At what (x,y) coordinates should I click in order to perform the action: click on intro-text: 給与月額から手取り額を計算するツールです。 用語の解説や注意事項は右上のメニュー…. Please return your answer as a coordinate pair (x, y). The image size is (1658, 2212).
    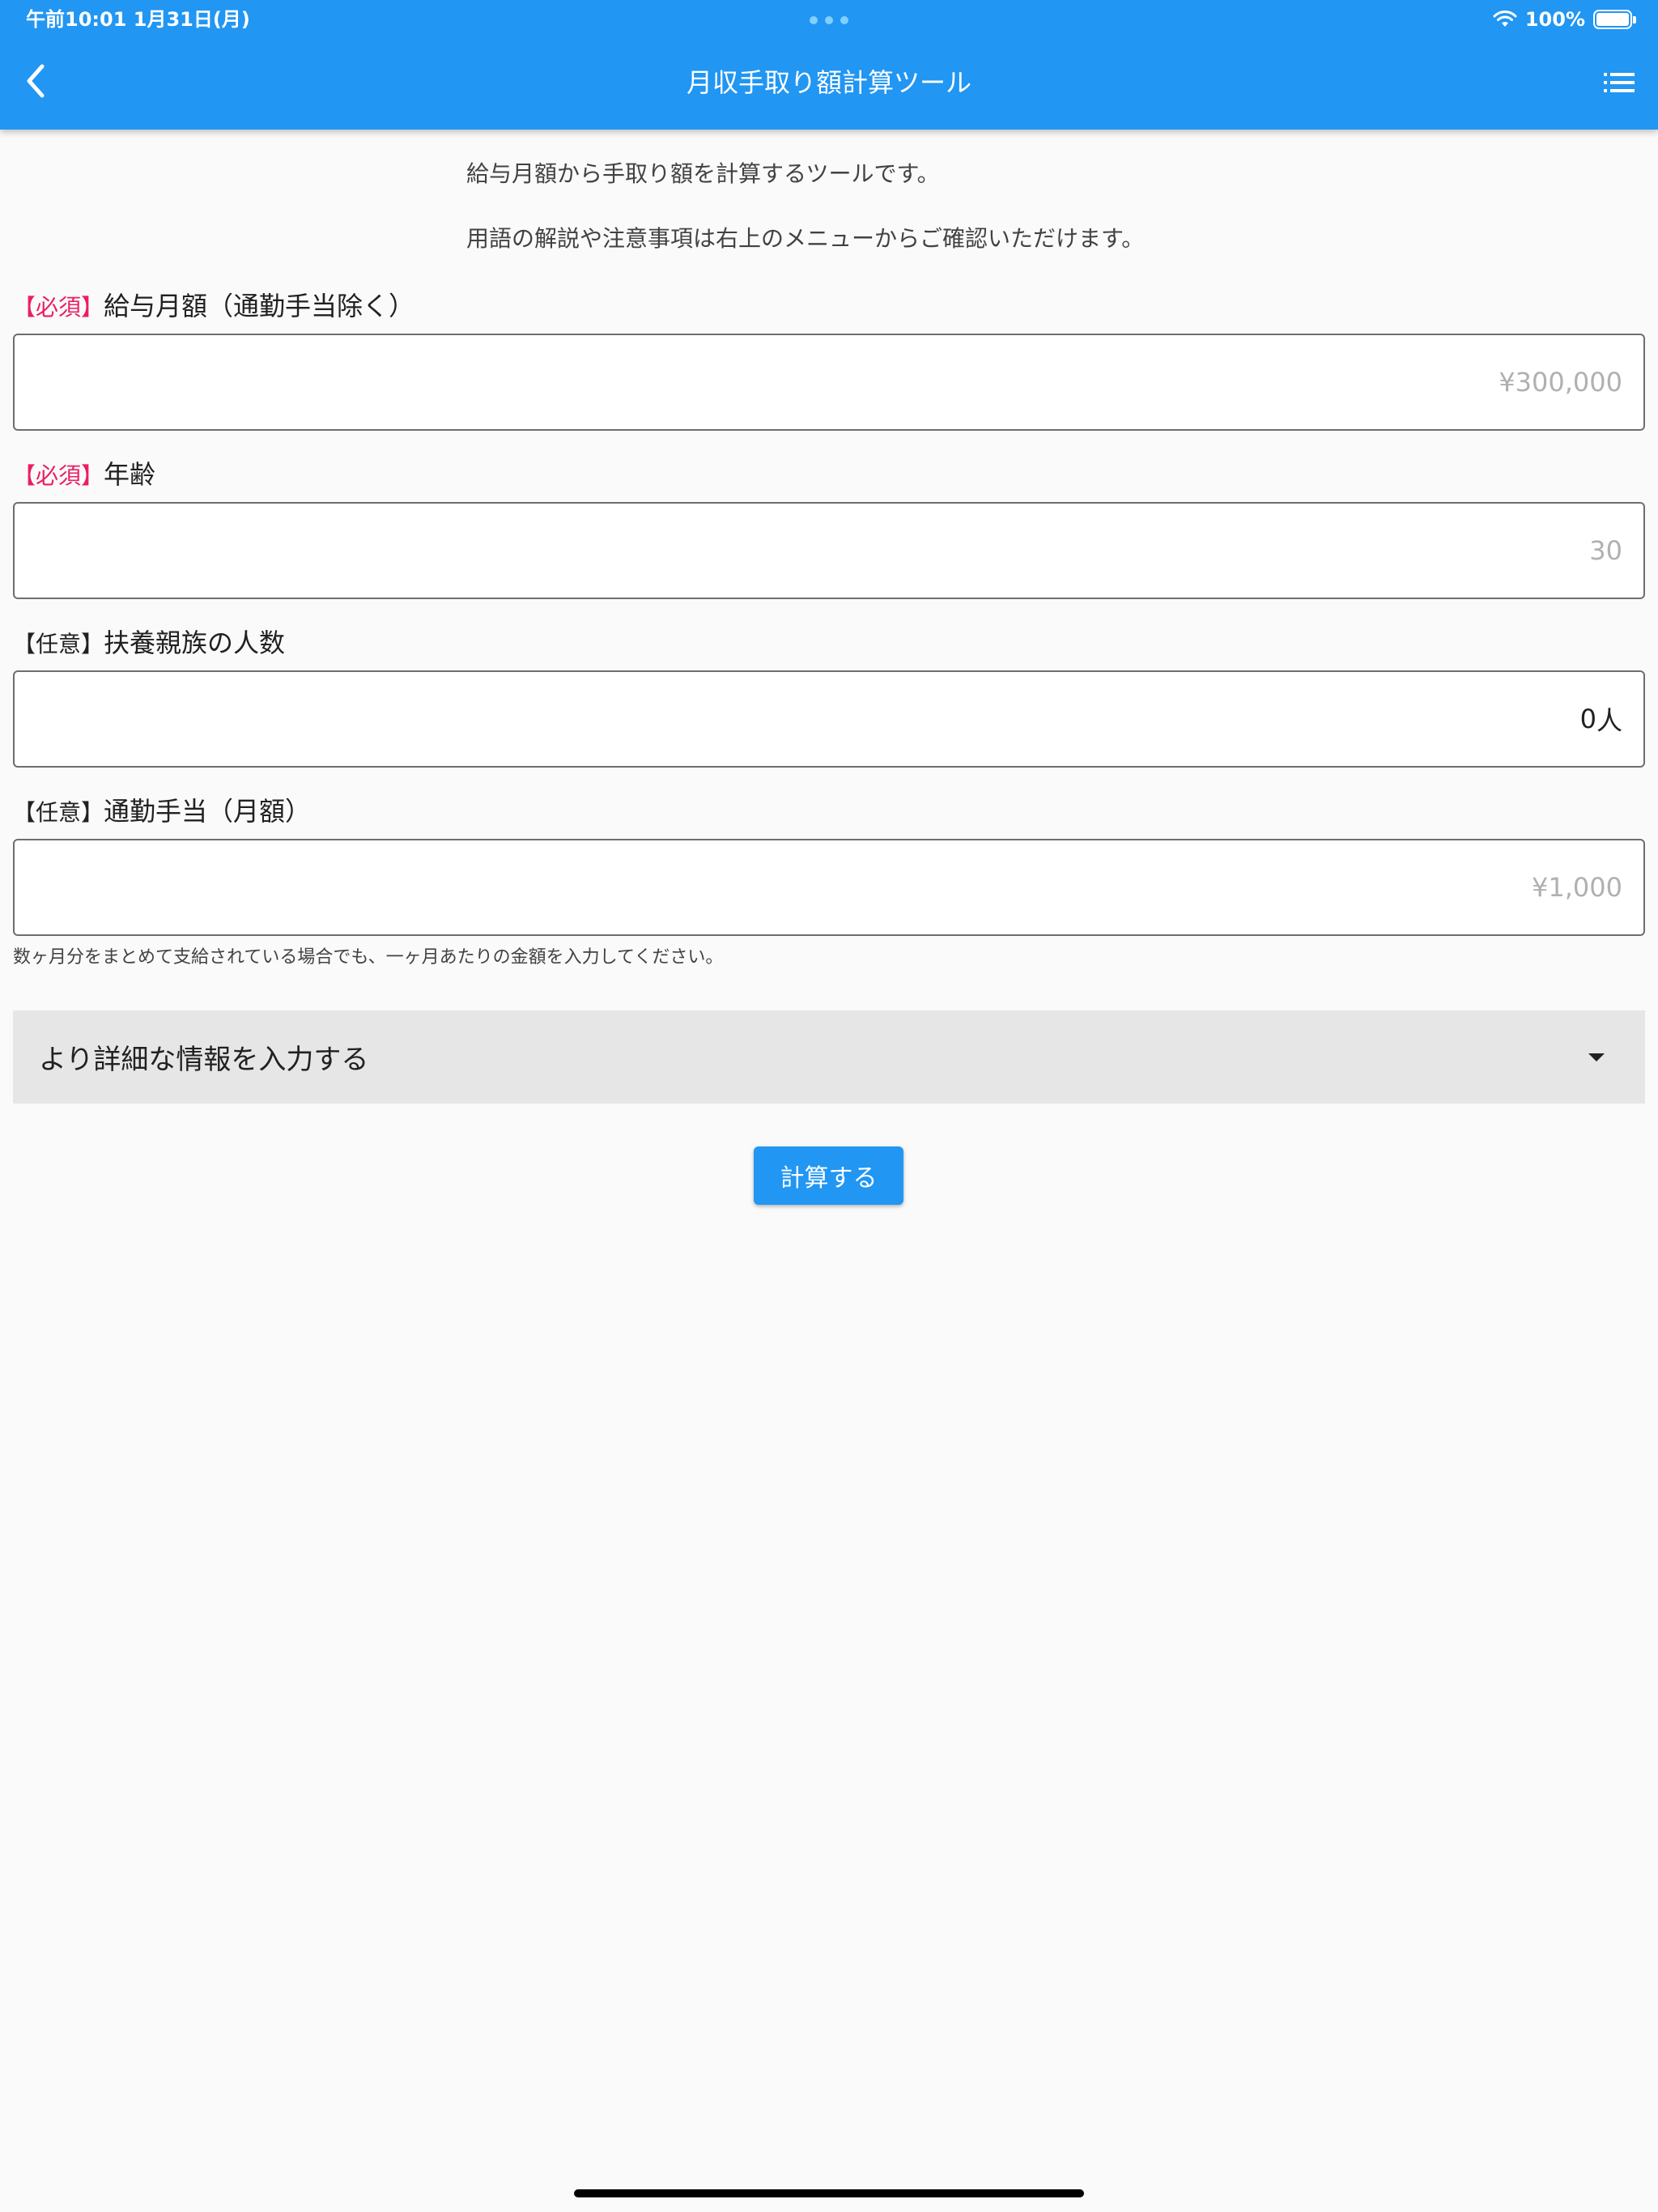
    Looking at the image, I should click on (952, 207).